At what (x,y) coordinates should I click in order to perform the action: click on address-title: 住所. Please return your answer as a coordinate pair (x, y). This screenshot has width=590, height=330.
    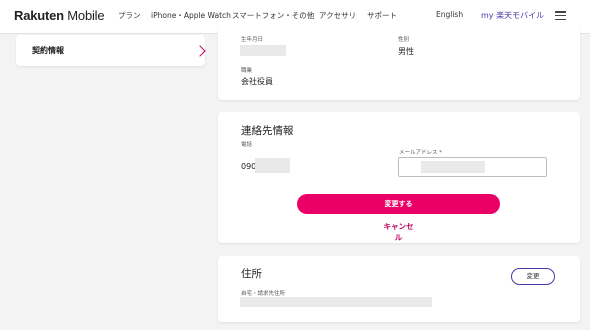
    Looking at the image, I should click on (251, 274).